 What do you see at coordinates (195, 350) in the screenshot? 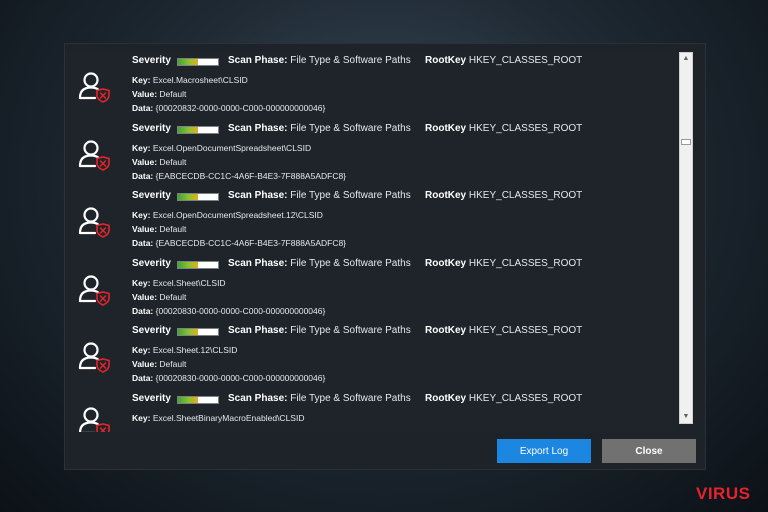
I see `key-value: Excel.Sheet.12\CLSID` at bounding box center [195, 350].